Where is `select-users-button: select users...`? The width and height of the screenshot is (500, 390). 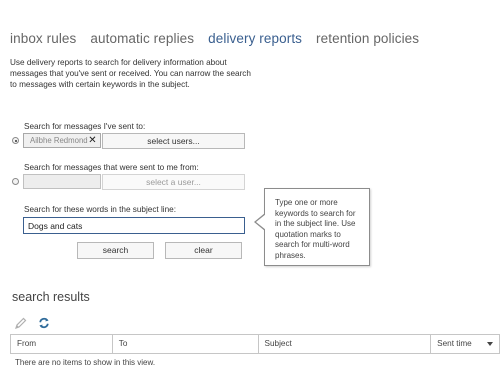
select-users-button: select users... is located at coordinates (173, 141).